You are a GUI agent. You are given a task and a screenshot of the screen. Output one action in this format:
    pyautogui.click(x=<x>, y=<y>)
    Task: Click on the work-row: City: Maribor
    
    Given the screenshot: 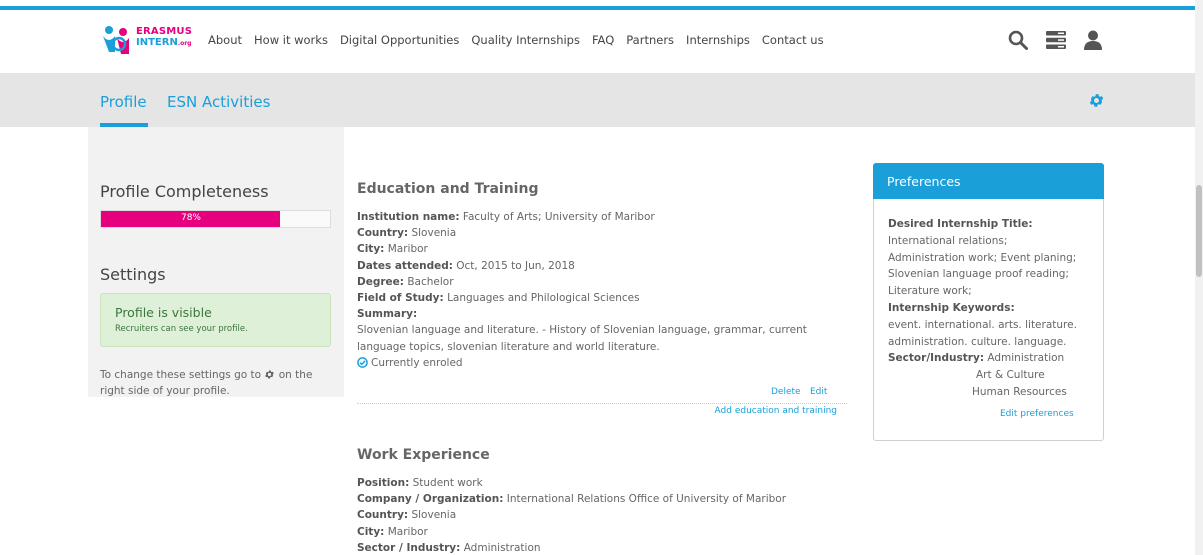 What is the action you would take?
    pyautogui.click(x=392, y=531)
    